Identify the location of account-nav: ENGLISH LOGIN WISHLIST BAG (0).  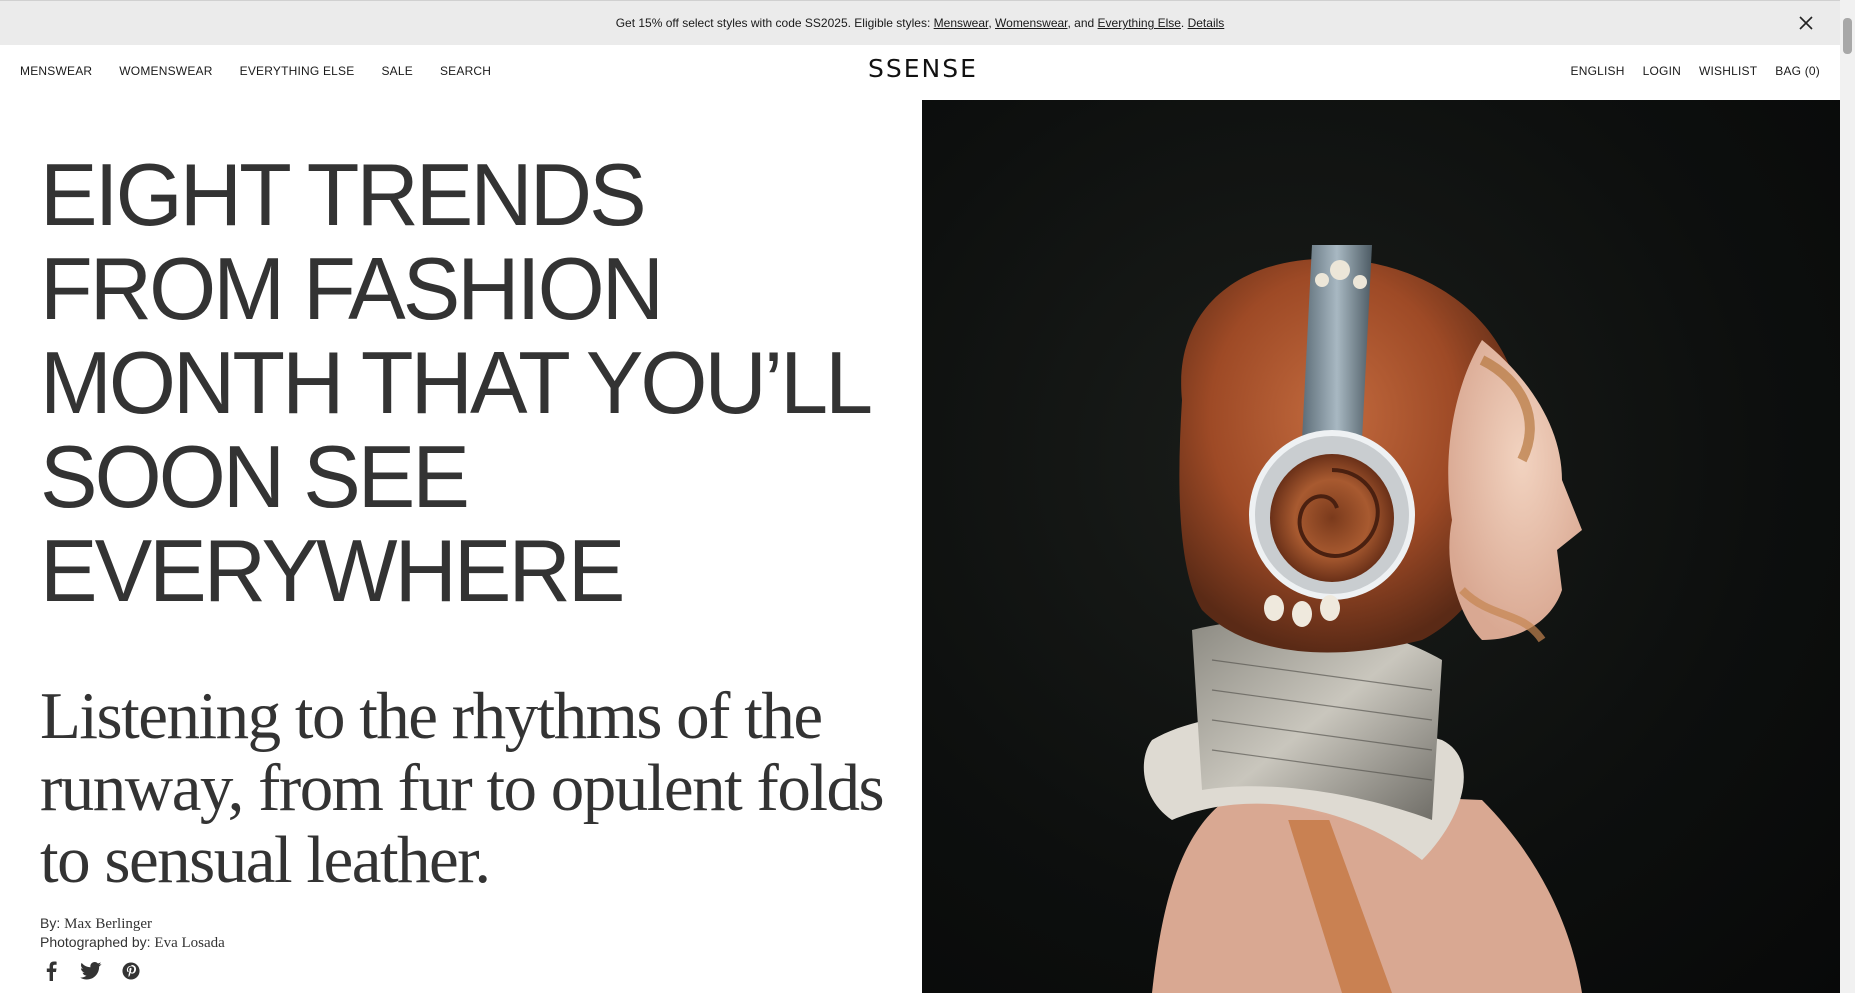
(1695, 71).